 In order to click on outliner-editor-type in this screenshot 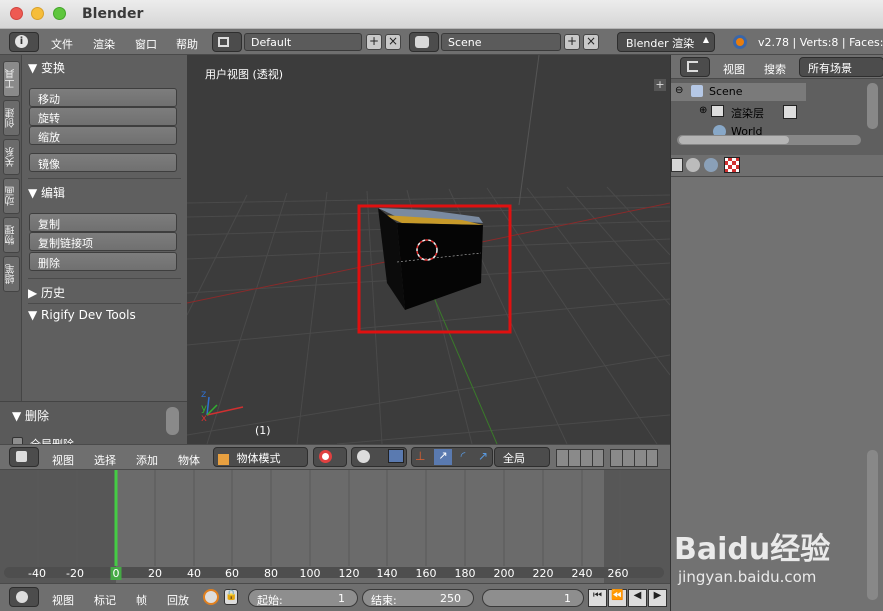, I will do `click(695, 67)`.